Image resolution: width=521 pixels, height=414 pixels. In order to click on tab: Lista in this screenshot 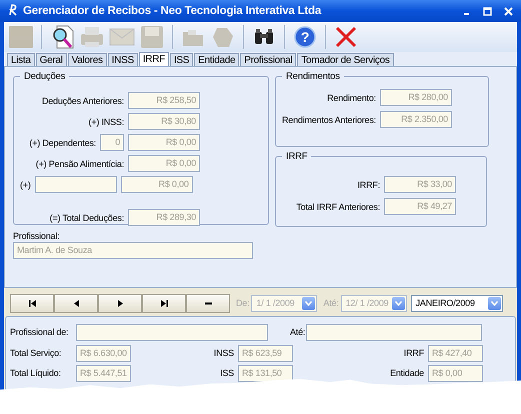, I will do `click(21, 59)`.